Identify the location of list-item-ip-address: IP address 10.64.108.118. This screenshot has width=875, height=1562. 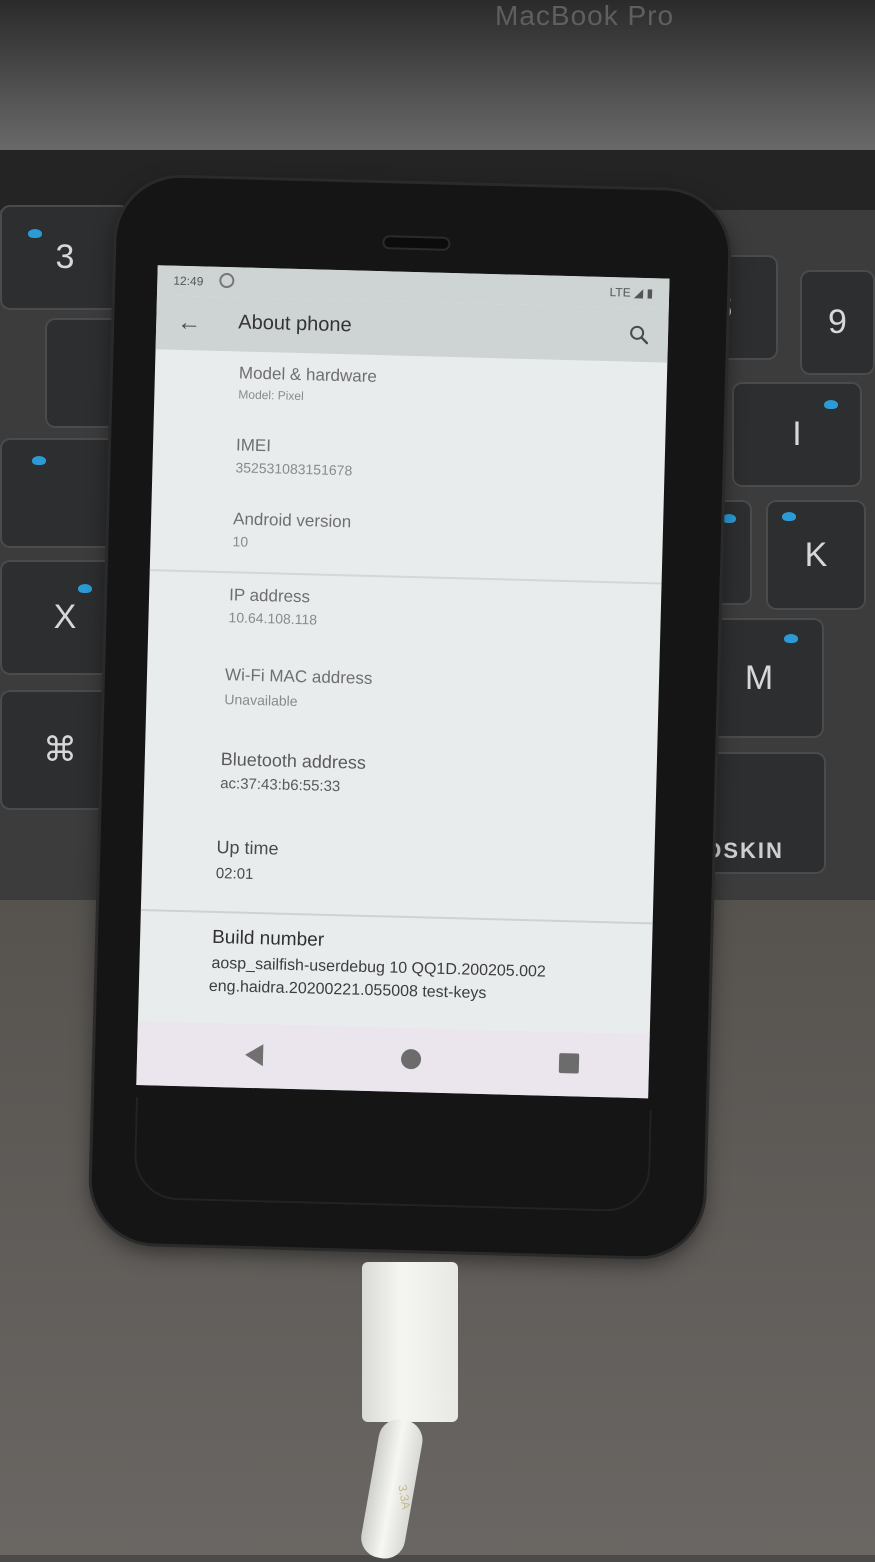
(405, 620).